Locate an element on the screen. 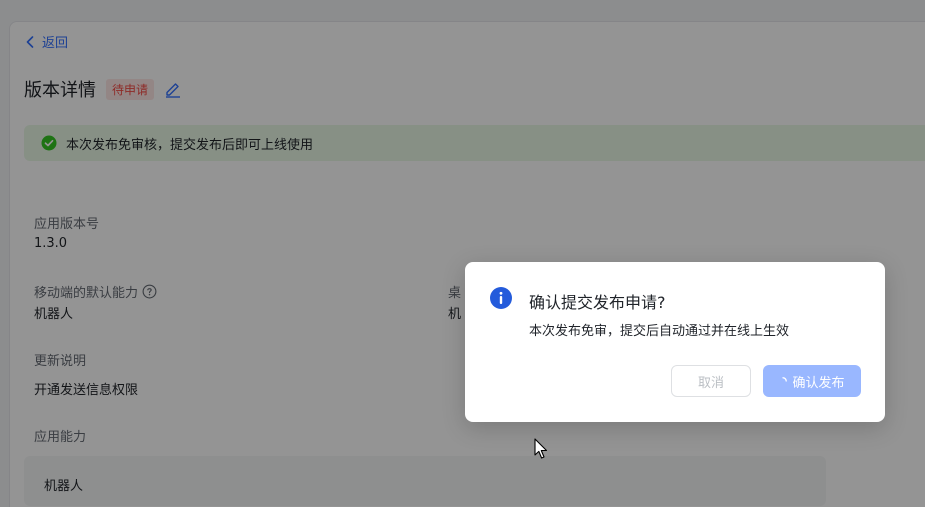  confirm-publish-button: 确认发布 is located at coordinates (812, 381).